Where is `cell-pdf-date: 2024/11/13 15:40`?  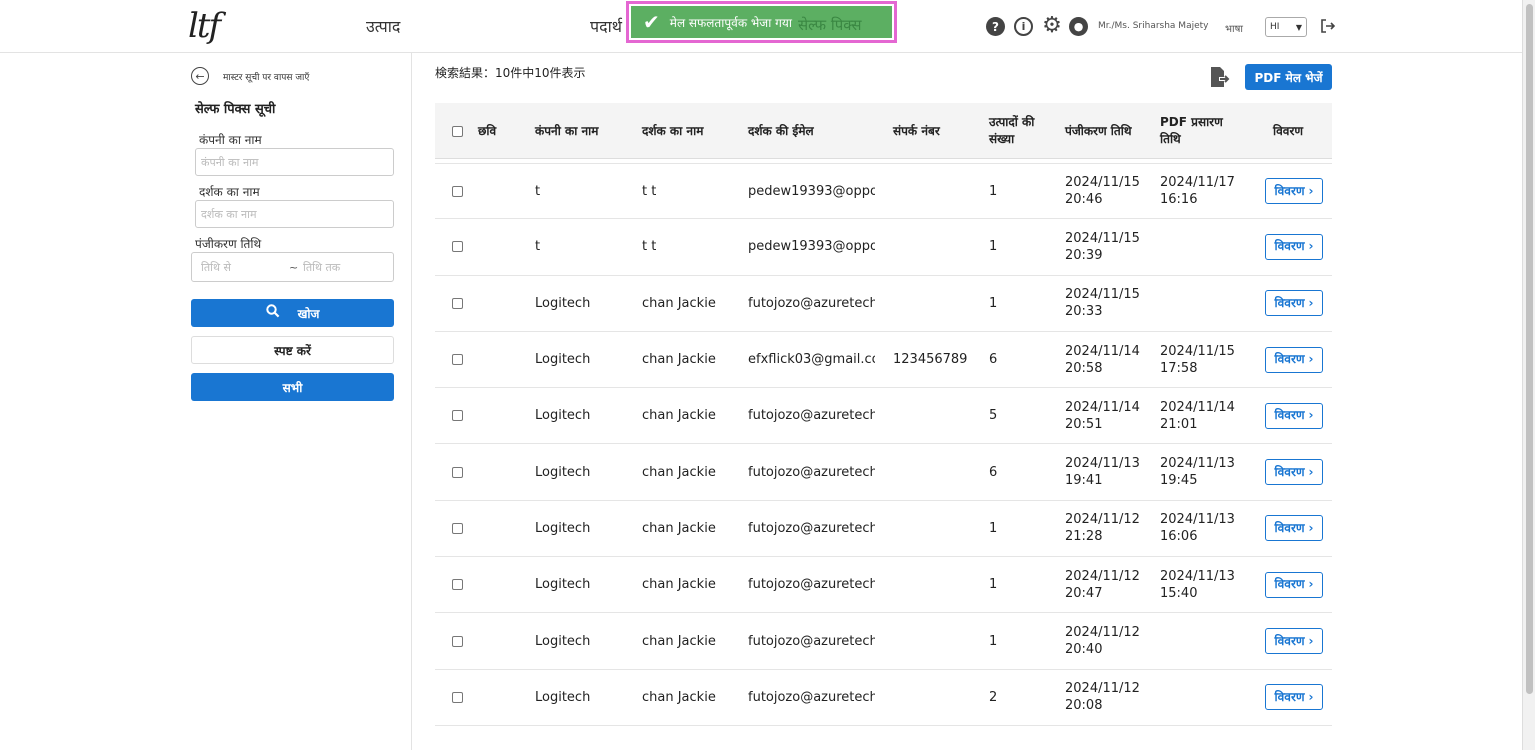
cell-pdf-date: 2024/11/13 15:40 is located at coordinates (1197, 584).